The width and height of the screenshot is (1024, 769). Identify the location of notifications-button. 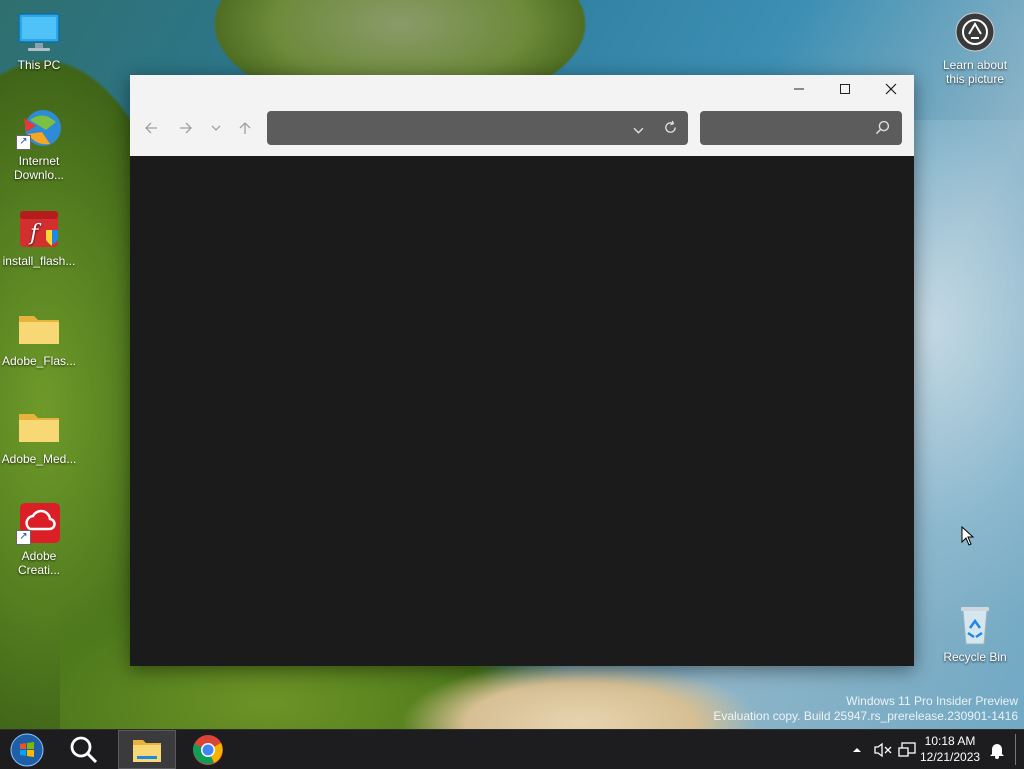
(997, 749).